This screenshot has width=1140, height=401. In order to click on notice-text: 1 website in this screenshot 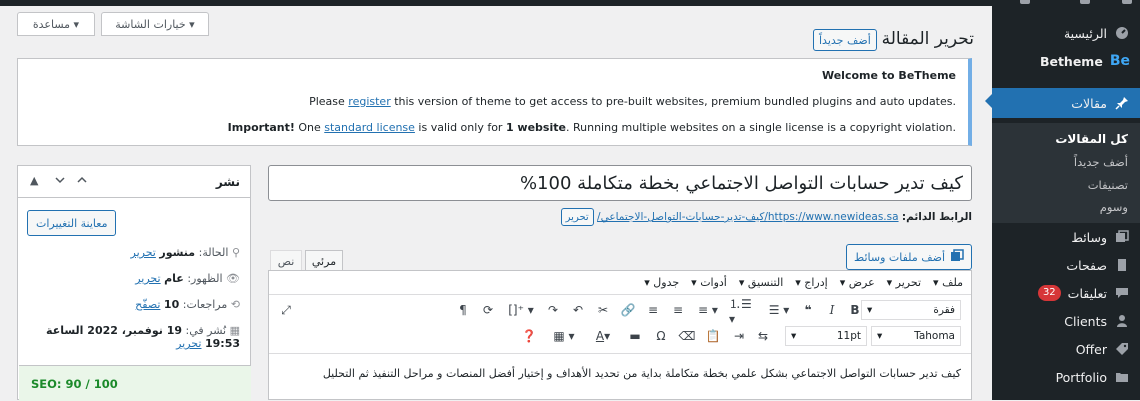, I will do `click(535, 127)`.